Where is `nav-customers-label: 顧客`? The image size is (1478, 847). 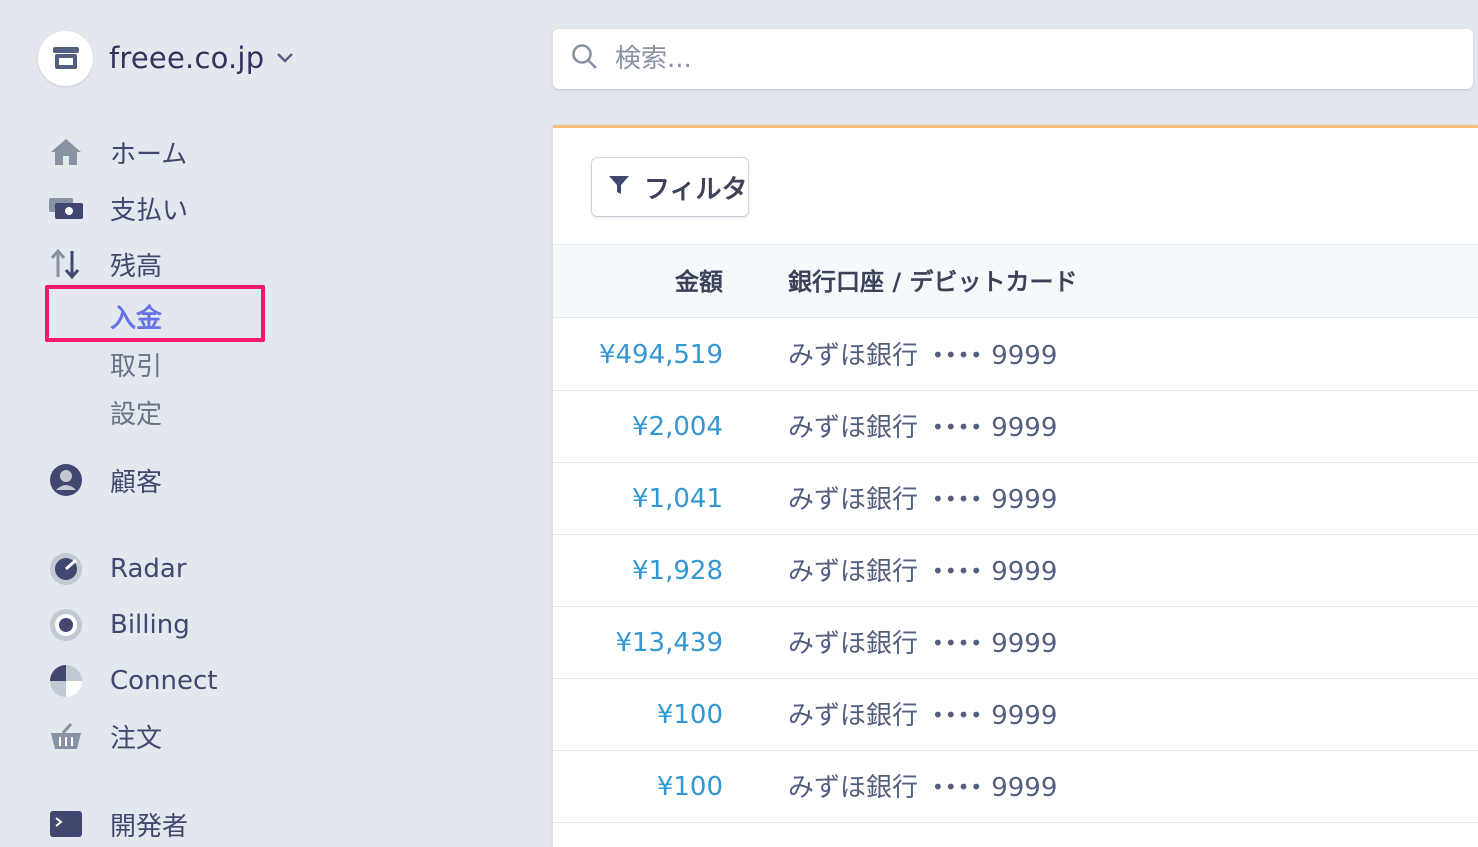
nav-customers-label: 顧客 is located at coordinates (136, 482).